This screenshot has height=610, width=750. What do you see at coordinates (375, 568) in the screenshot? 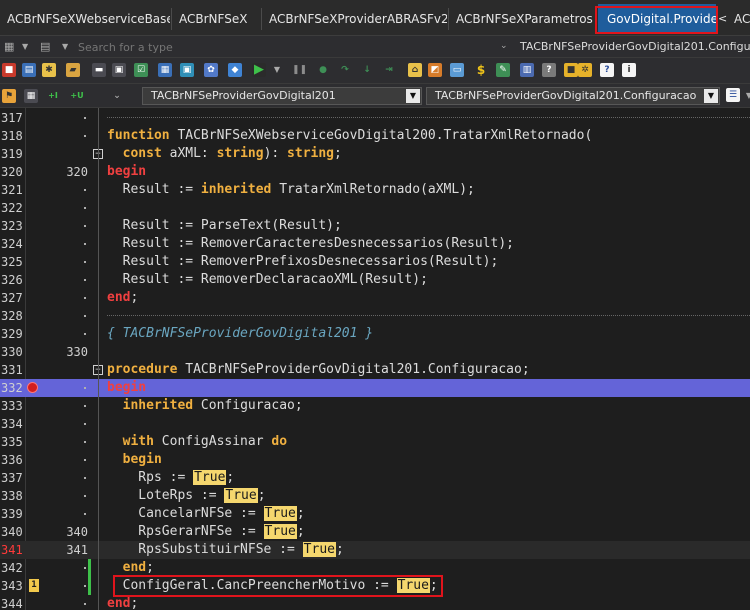
I see `code-line: 342 end;` at bounding box center [375, 568].